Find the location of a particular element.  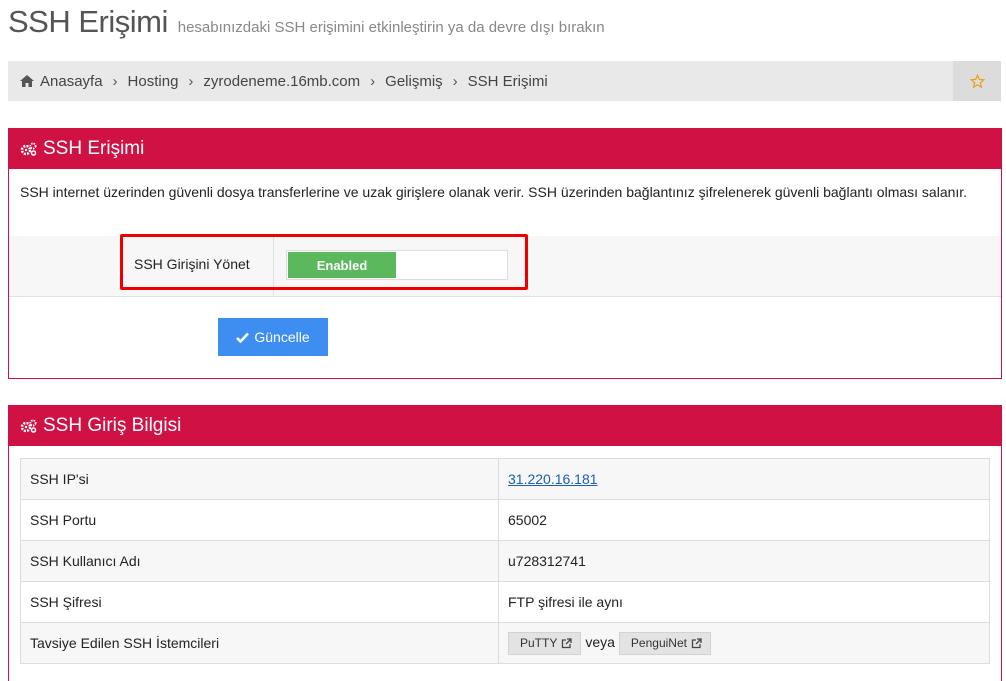

row-value: PuTTY veya PenguiNet is located at coordinates (744, 643).